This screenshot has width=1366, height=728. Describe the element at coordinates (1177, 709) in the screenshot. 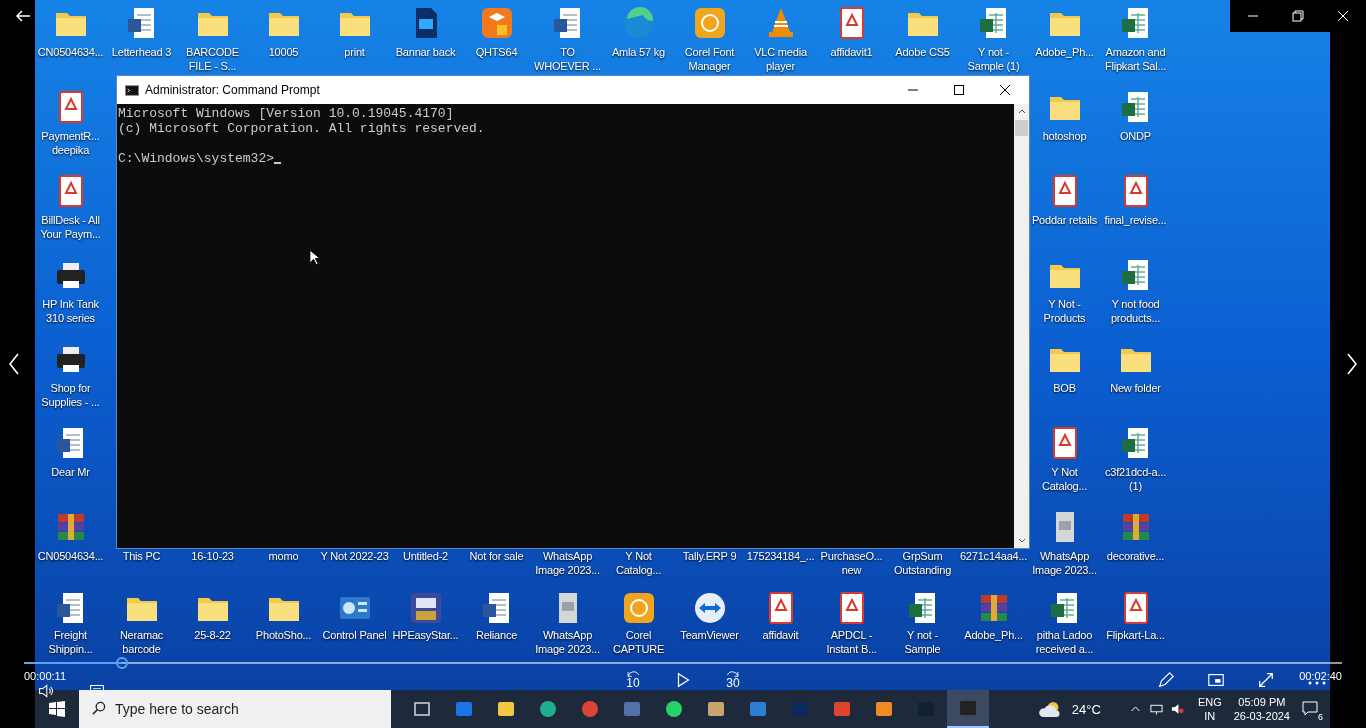

I see `speaker-muted-icon` at that location.